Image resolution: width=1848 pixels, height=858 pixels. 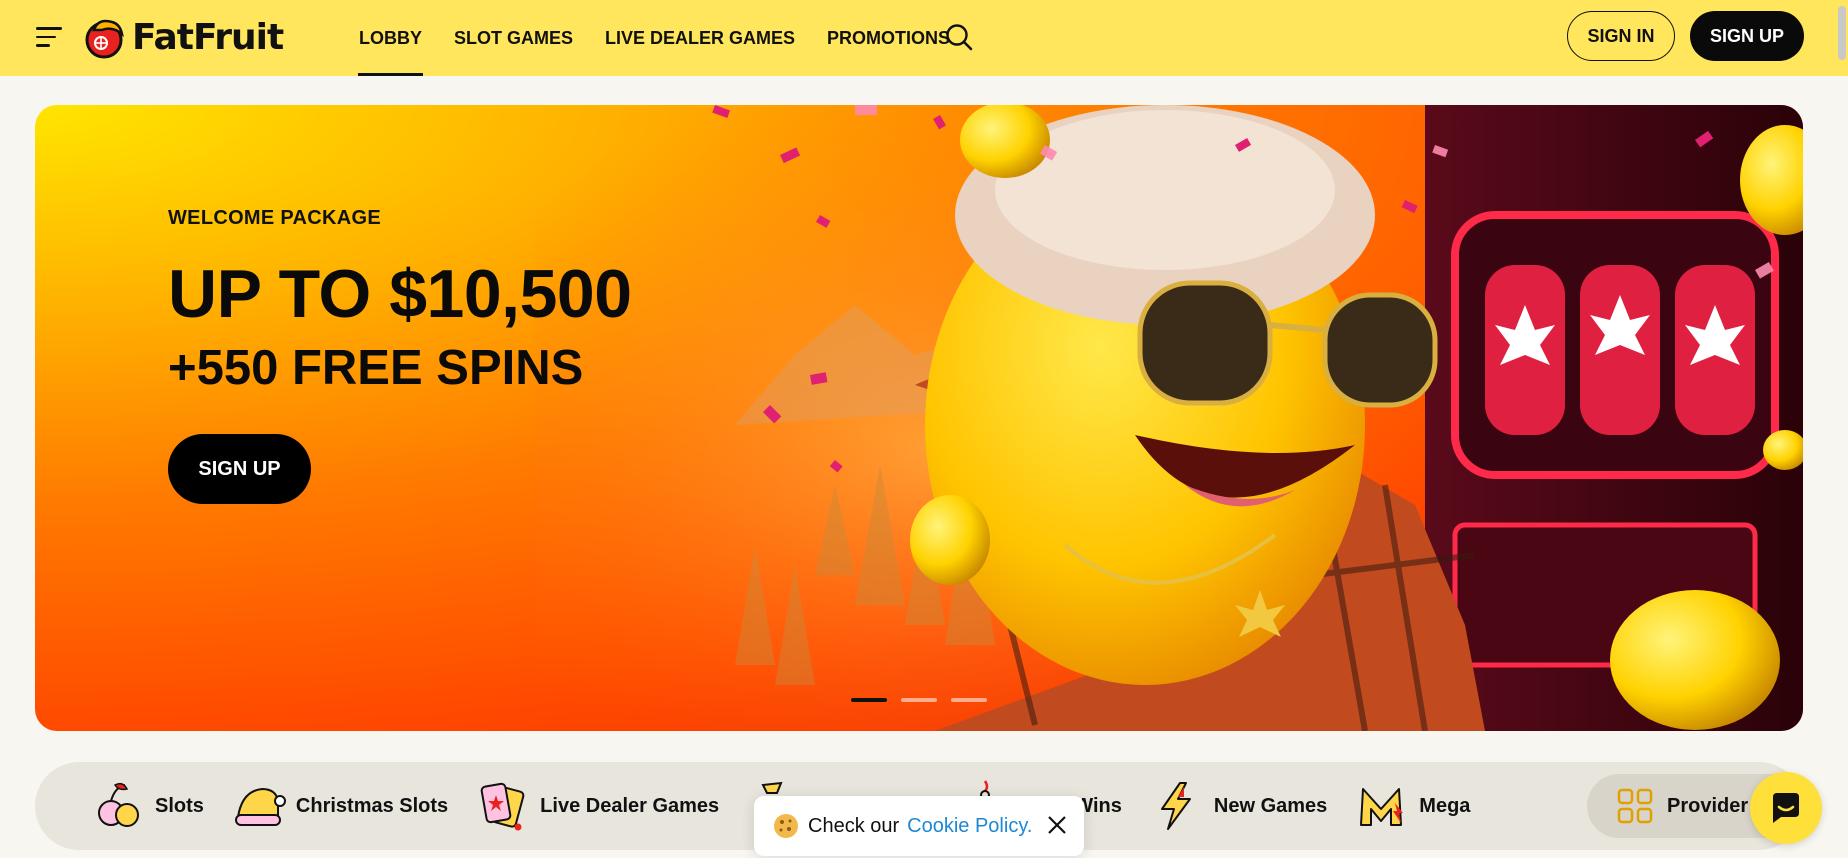 I want to click on sign-up-button: SIGN UP, so click(x=1747, y=36).